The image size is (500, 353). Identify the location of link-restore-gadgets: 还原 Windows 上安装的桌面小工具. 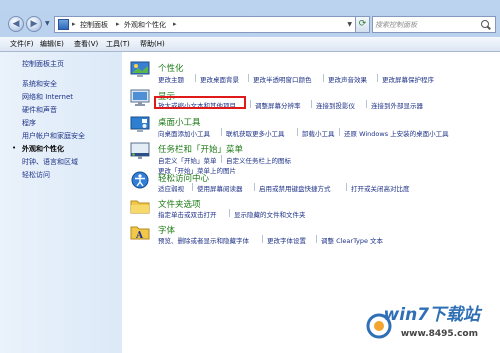
(396, 133).